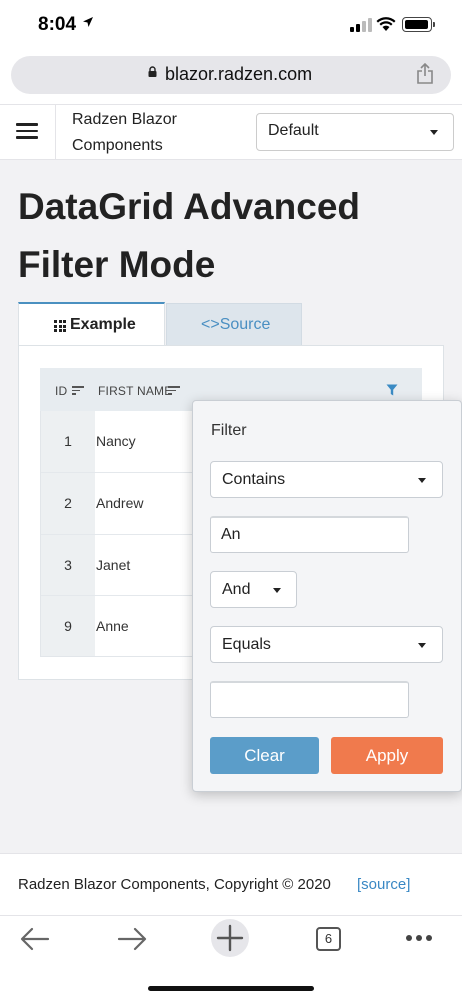  I want to click on back-arrow-icon, so click(35, 939).